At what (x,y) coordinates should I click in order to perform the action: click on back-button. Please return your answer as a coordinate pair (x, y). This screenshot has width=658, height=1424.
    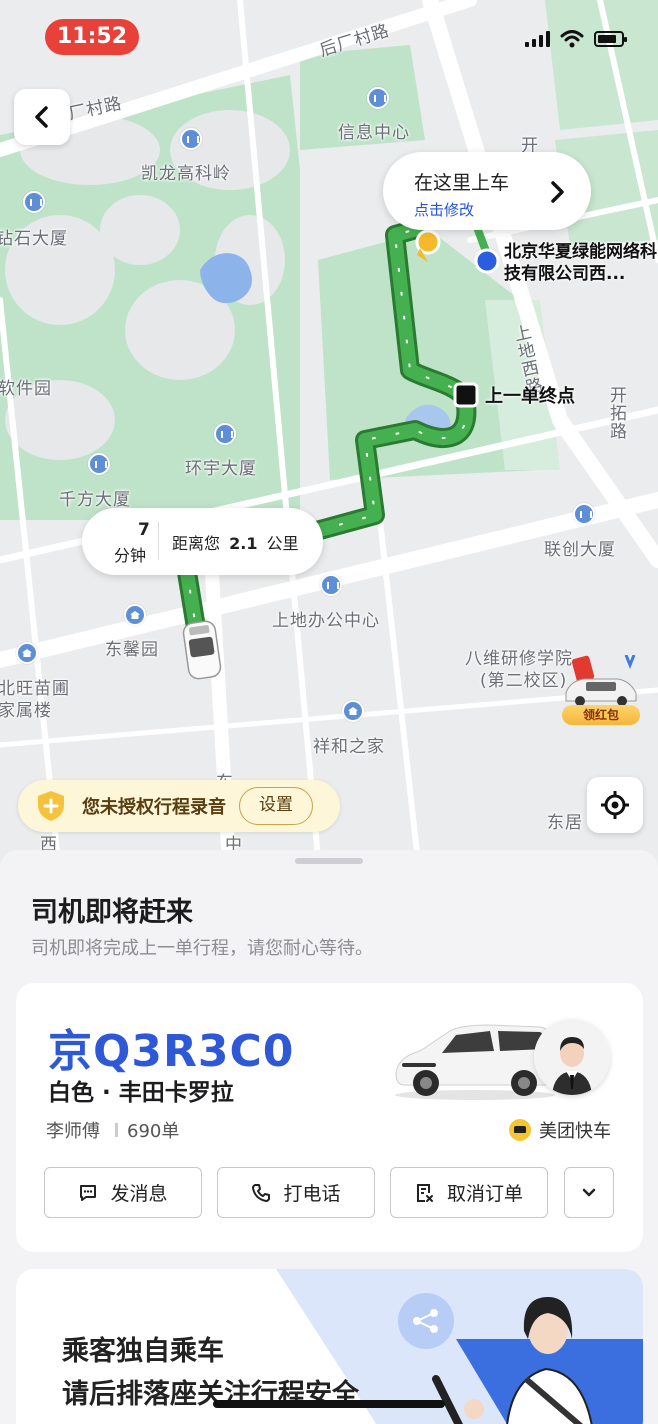
    Looking at the image, I should click on (42, 117).